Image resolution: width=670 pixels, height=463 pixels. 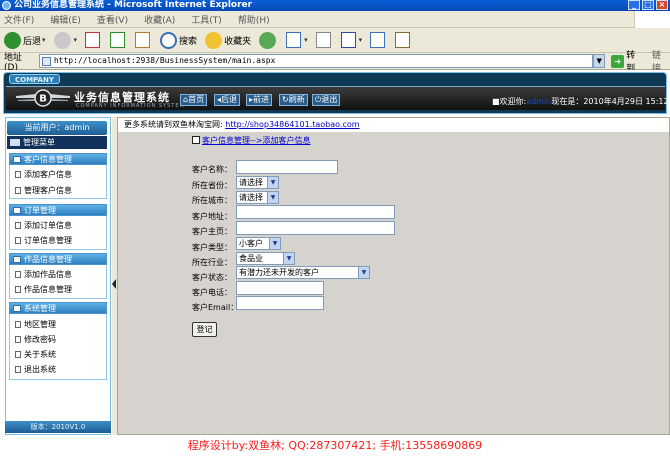 I want to click on sidebar-item-label: 退出系统, so click(x=40, y=369).